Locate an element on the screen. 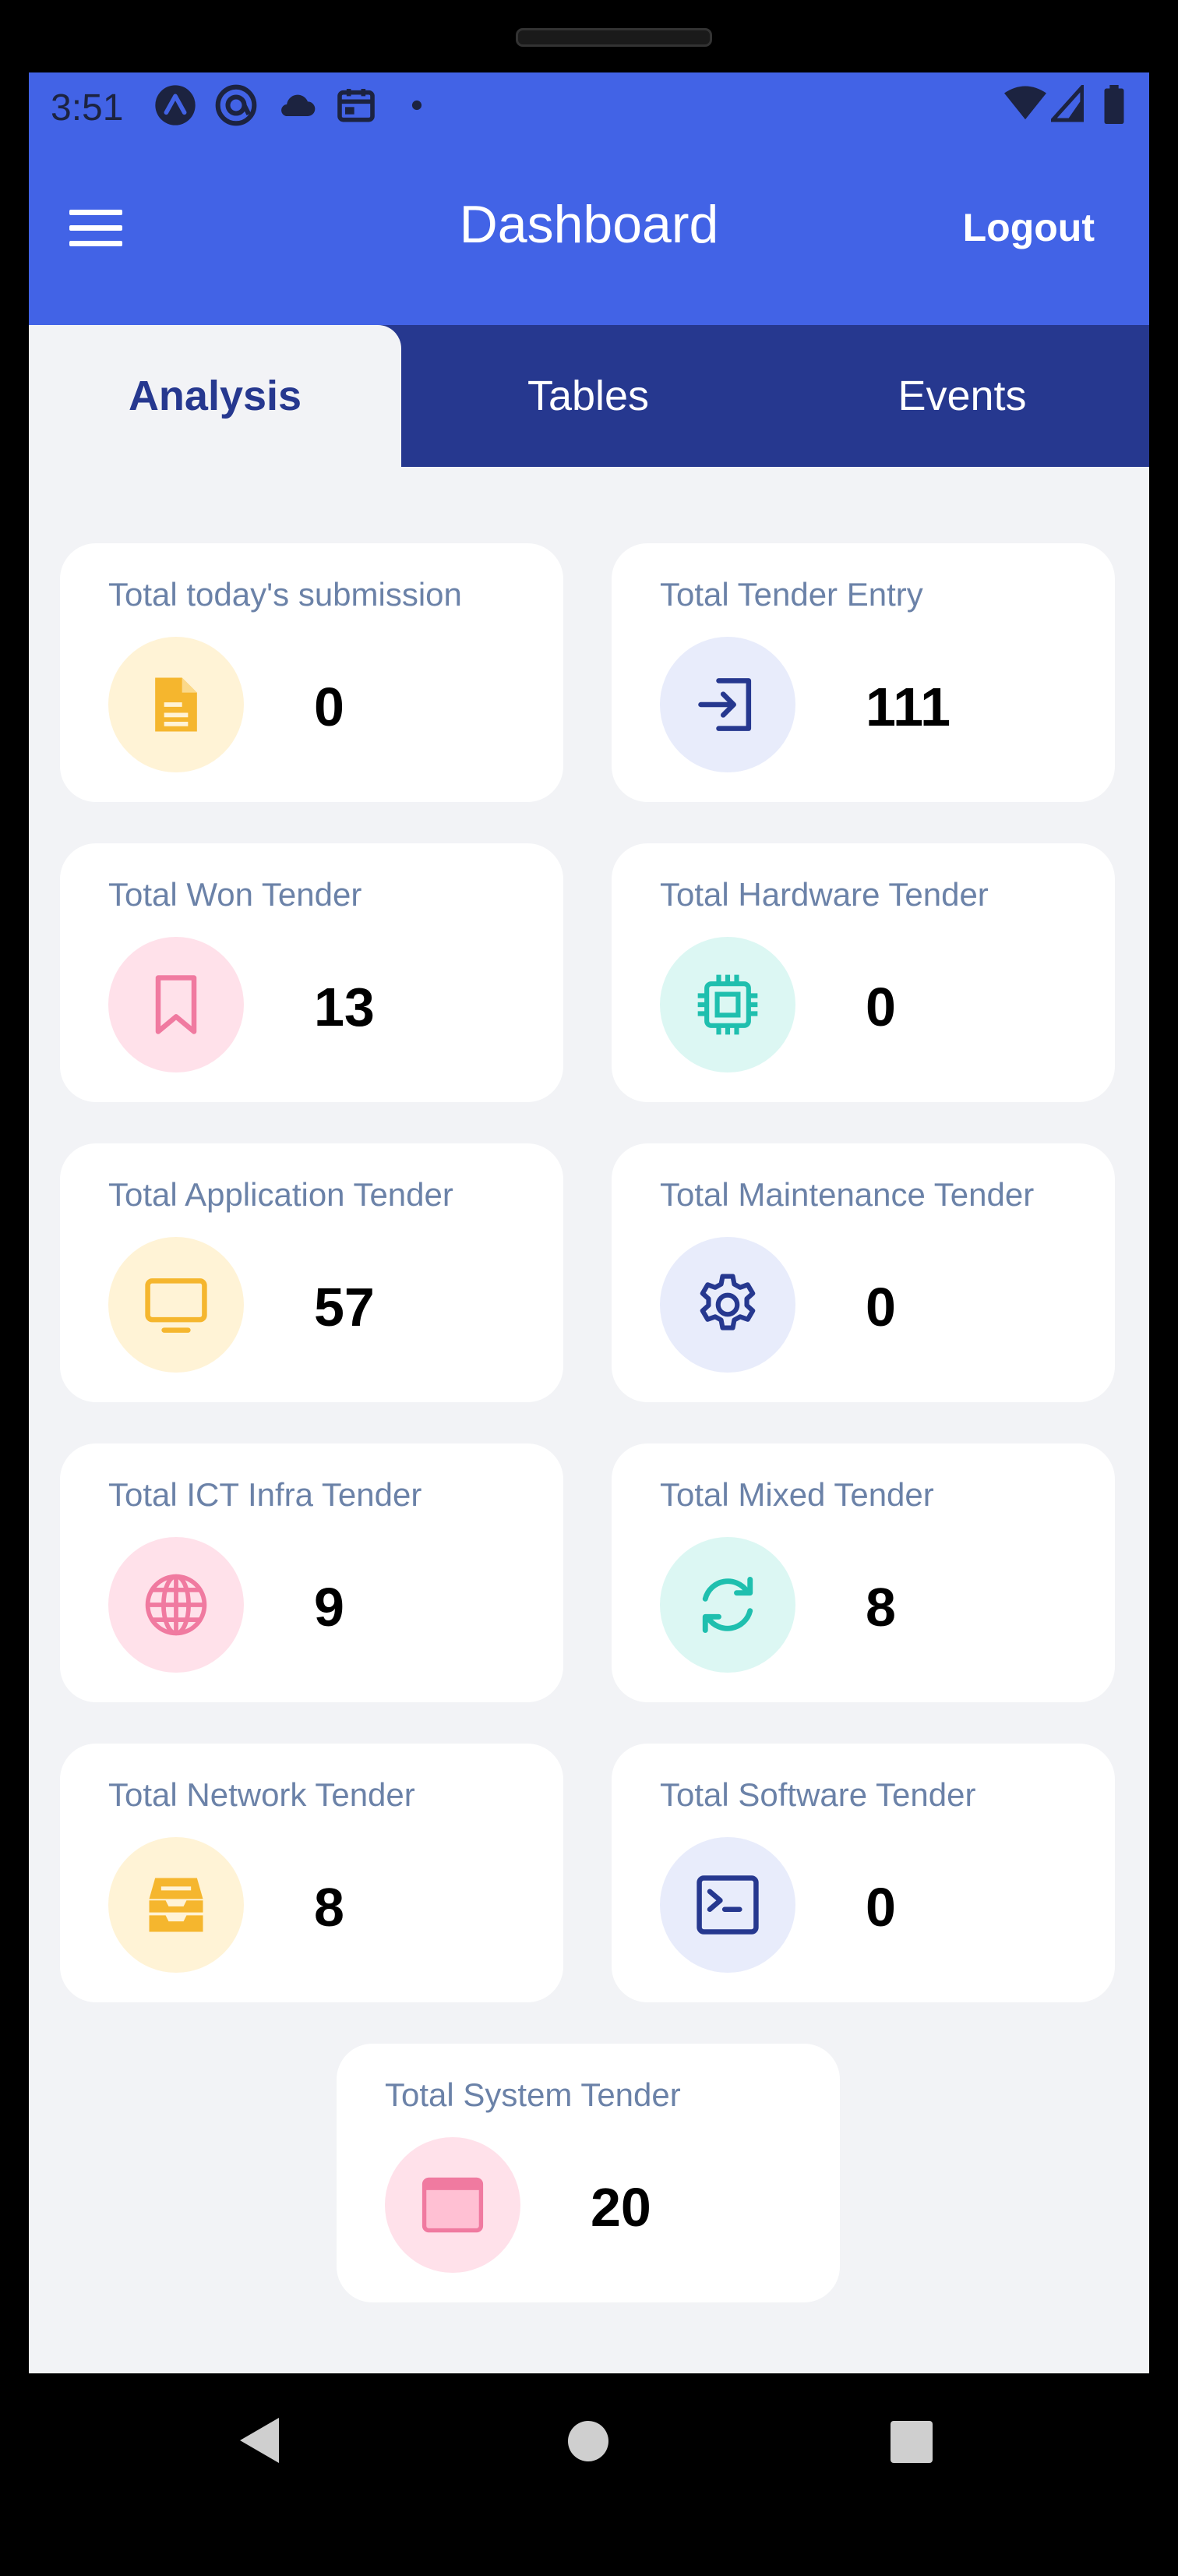  globe-icon is located at coordinates (176, 1605).